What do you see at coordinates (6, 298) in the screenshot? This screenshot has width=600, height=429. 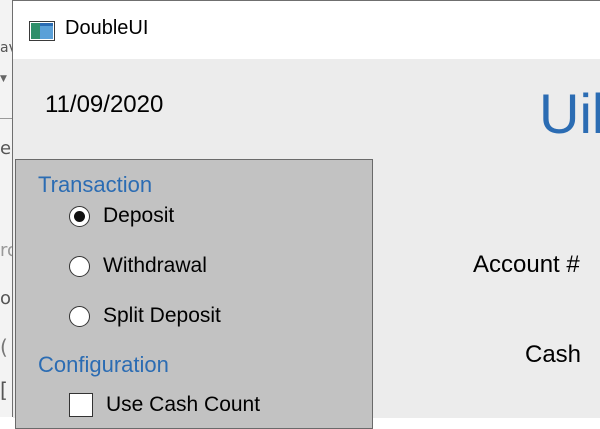 I see `background-text: o` at bounding box center [6, 298].